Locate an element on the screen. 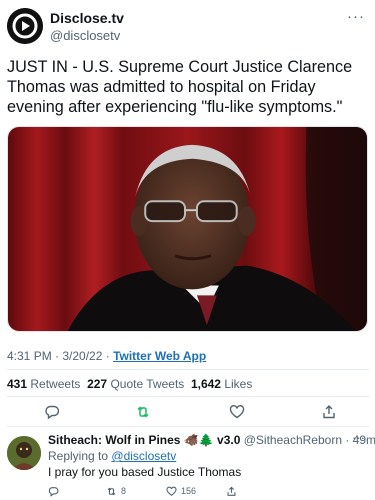  reply-avatar-image is located at coordinates (24, 453).